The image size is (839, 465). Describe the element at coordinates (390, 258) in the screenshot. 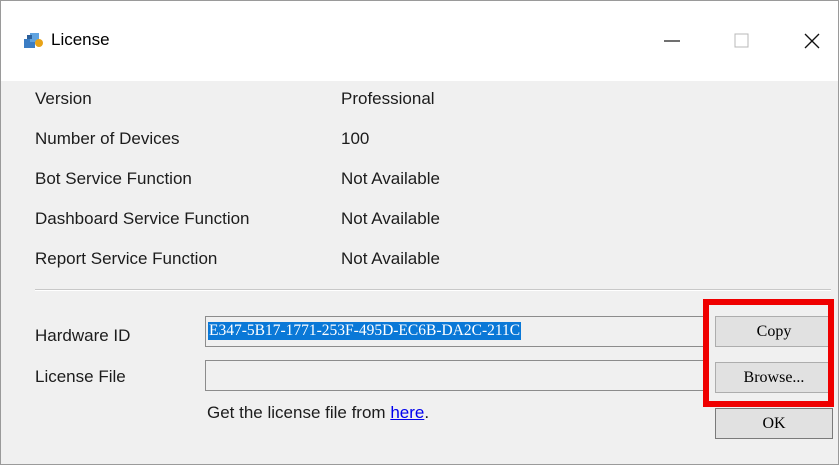

I see `report-service-value: Not Available` at that location.